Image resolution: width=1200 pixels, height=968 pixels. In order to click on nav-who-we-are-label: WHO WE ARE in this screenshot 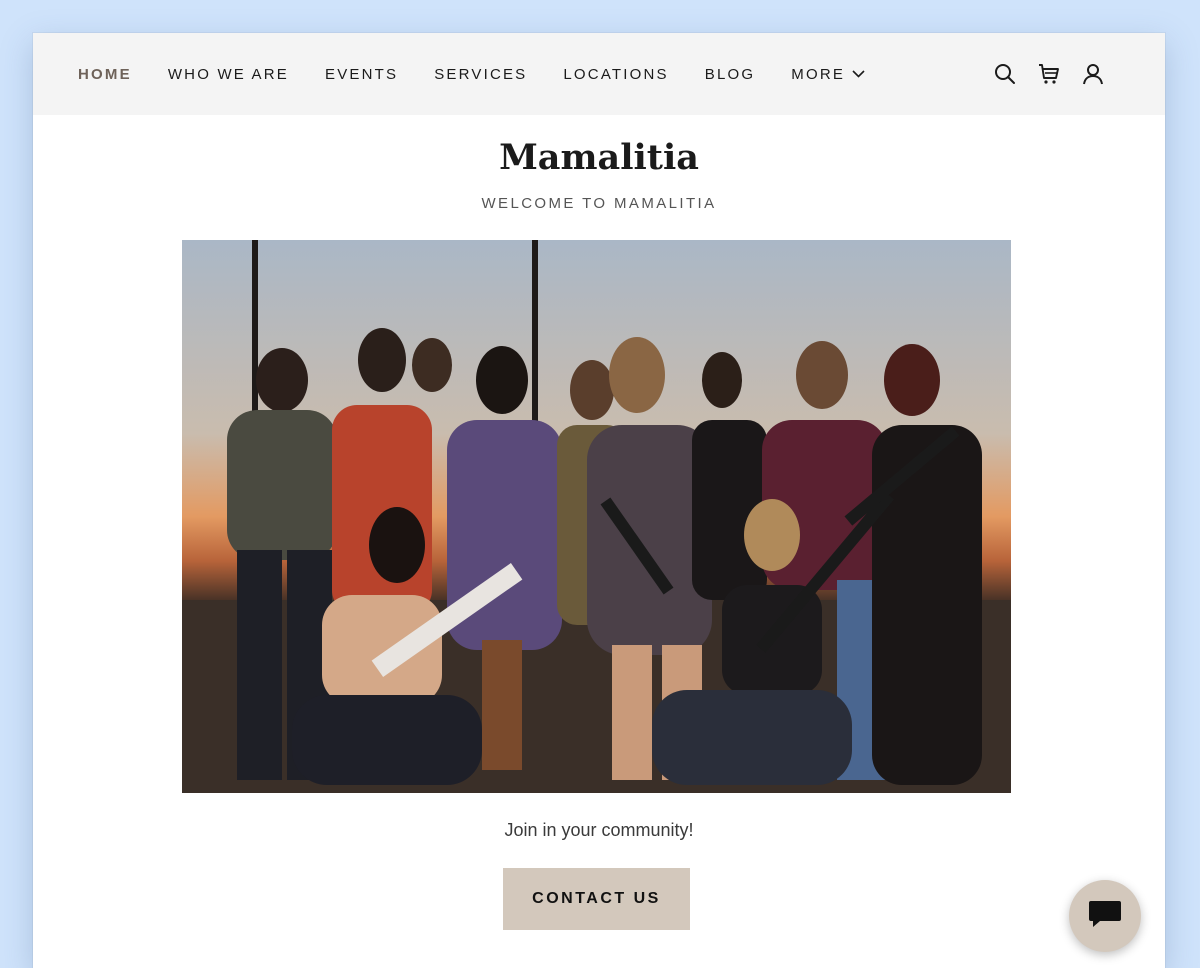, I will do `click(228, 74)`.